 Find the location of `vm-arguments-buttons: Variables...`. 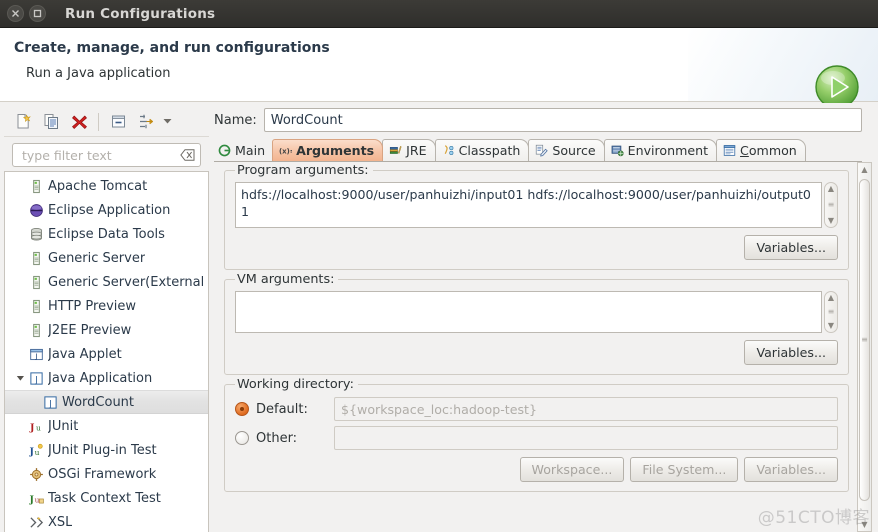

vm-arguments-buttons: Variables... is located at coordinates (536, 352).